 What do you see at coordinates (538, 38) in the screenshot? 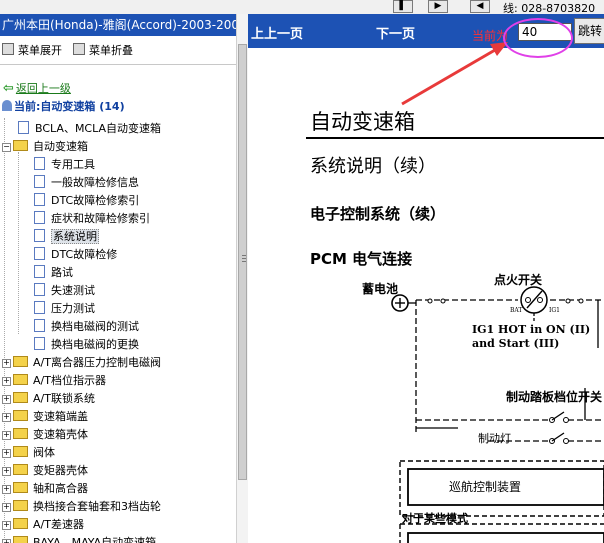
I see `highlight-ellipse` at bounding box center [538, 38].